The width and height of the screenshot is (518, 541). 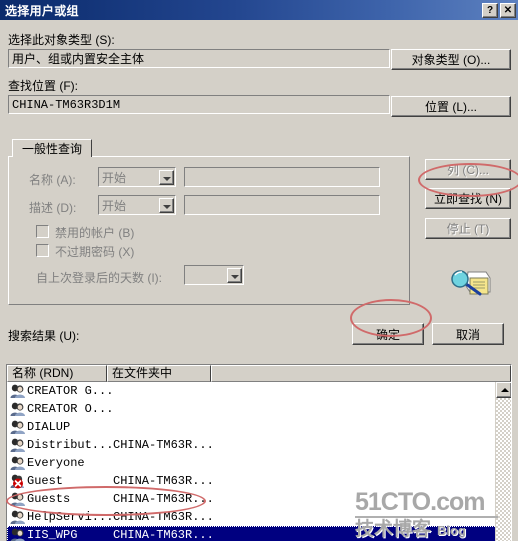 I want to click on scroll-up-icon, so click(x=503, y=390).